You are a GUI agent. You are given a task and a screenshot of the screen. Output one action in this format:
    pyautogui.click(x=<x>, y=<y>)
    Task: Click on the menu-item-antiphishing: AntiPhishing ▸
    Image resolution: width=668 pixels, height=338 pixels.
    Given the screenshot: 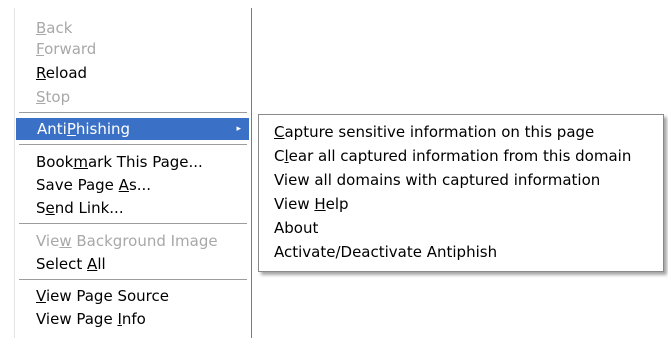 What is the action you would take?
    pyautogui.click(x=132, y=129)
    